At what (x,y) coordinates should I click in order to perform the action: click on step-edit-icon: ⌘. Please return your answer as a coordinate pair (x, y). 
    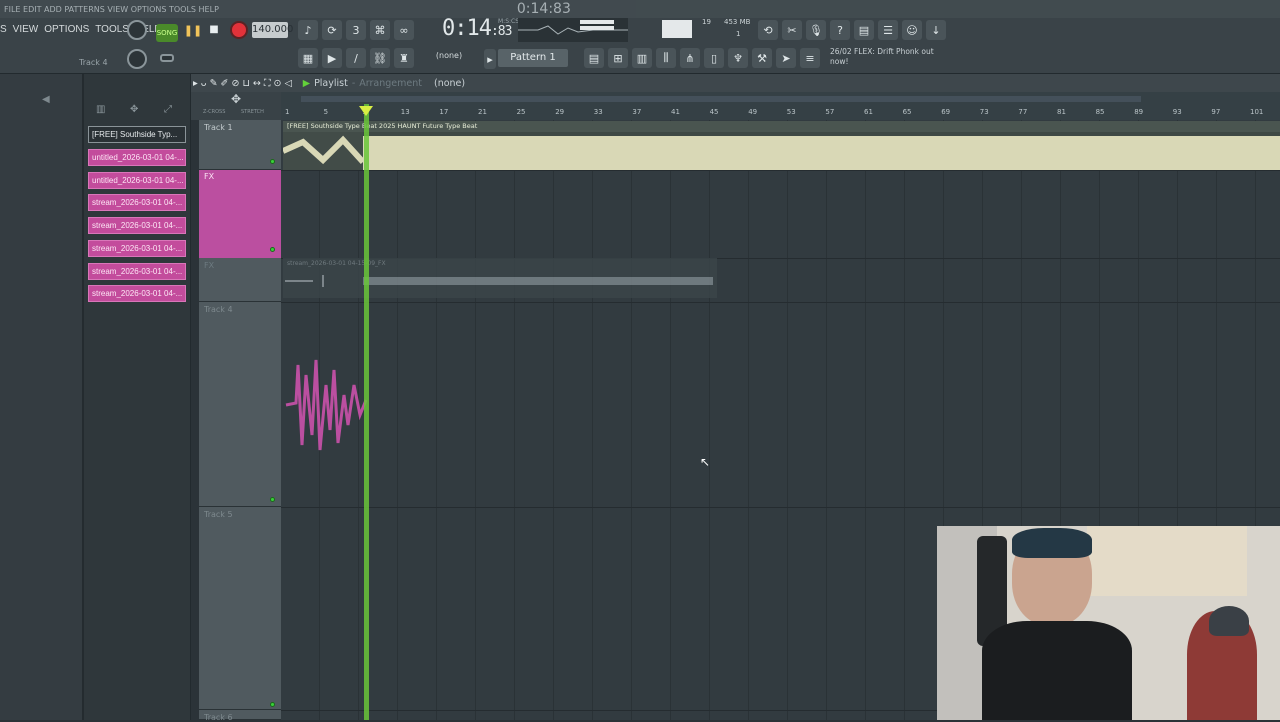
    Looking at the image, I should click on (380, 30).